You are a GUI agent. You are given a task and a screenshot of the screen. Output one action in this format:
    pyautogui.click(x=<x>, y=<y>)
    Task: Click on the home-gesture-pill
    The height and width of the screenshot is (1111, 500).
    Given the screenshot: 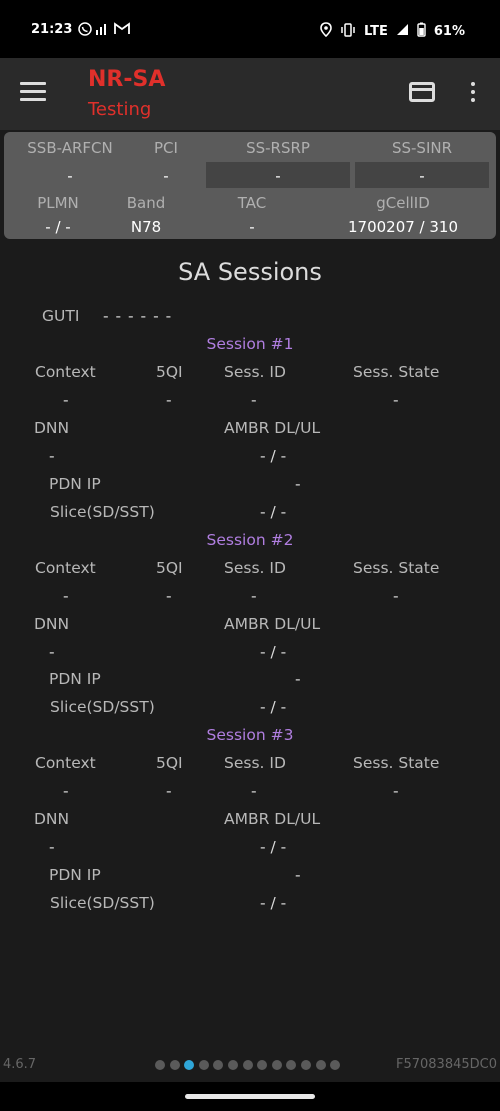 What is the action you would take?
    pyautogui.click(x=250, y=1096)
    